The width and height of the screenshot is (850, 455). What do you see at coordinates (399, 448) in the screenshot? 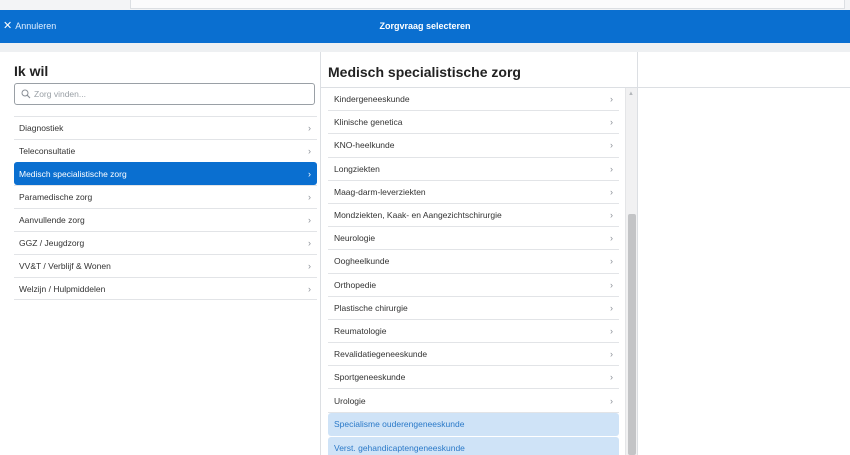
I see `specialism-item-label: Verst. gehandicaptengeneeskunde` at bounding box center [399, 448].